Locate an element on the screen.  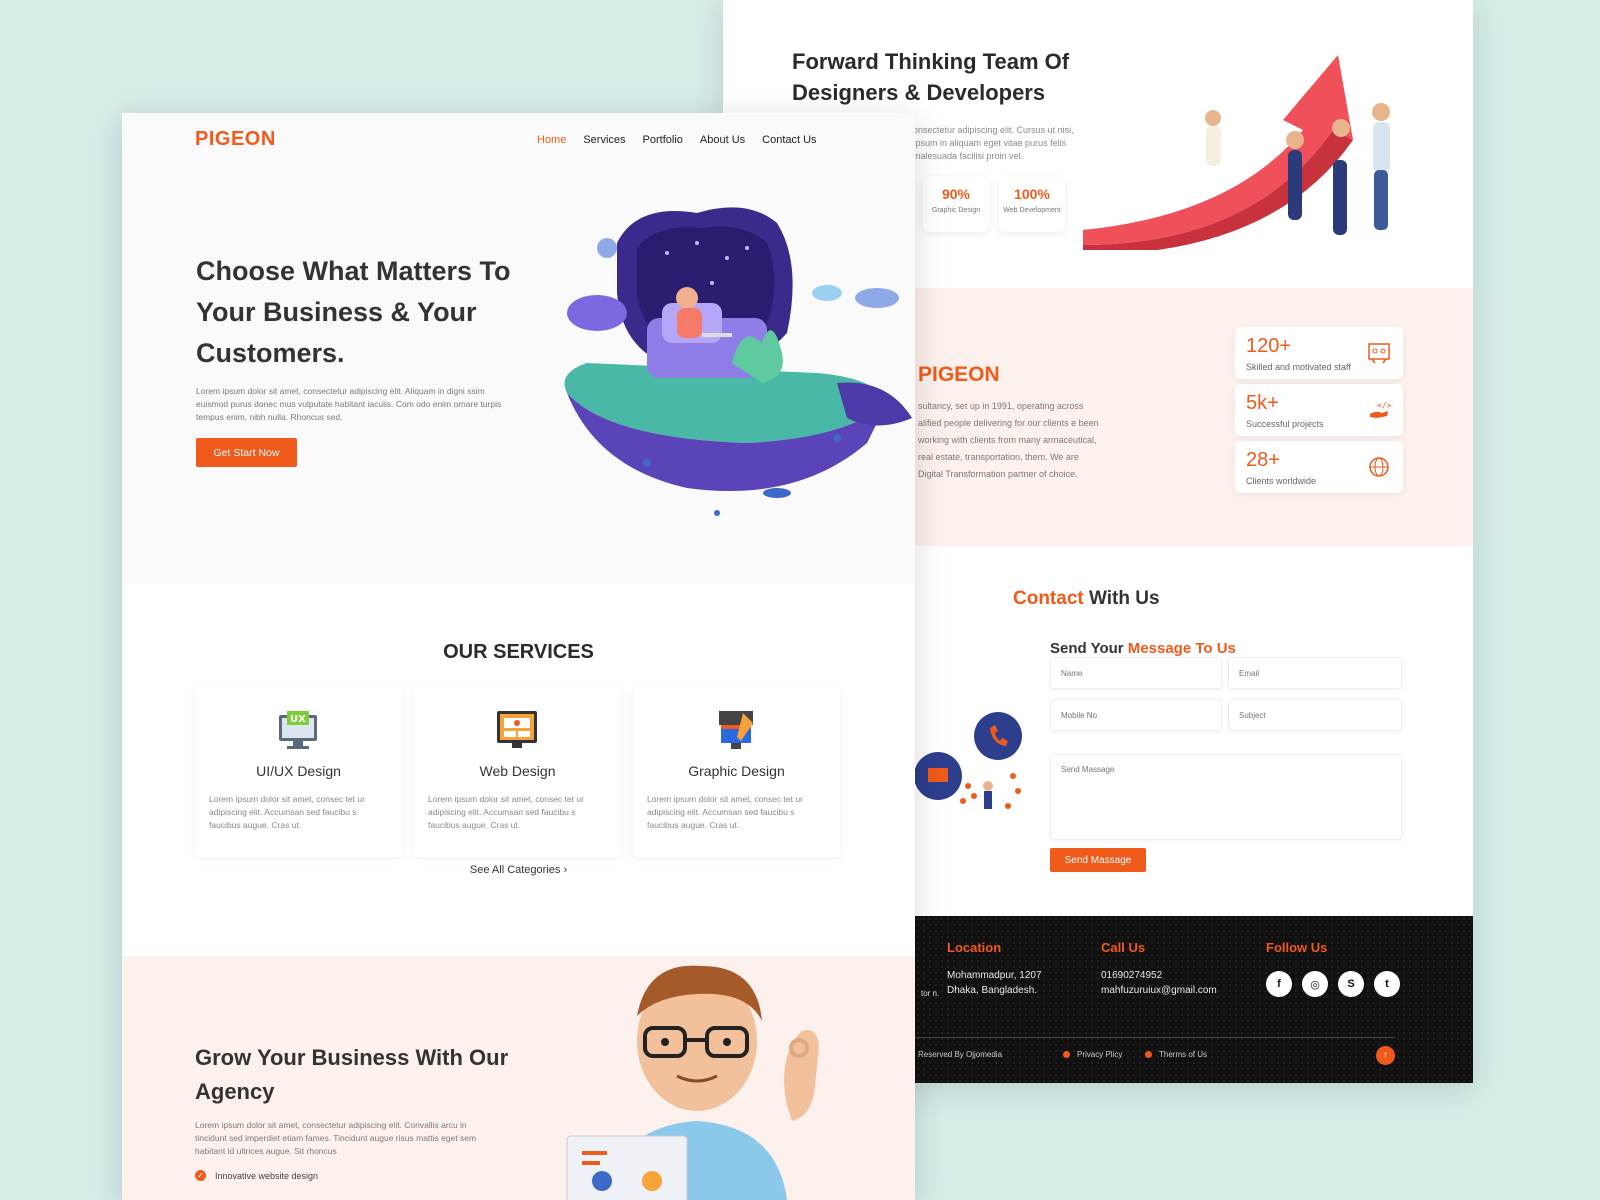
see-all-categories-link: See All Categories › is located at coordinates (518, 870).